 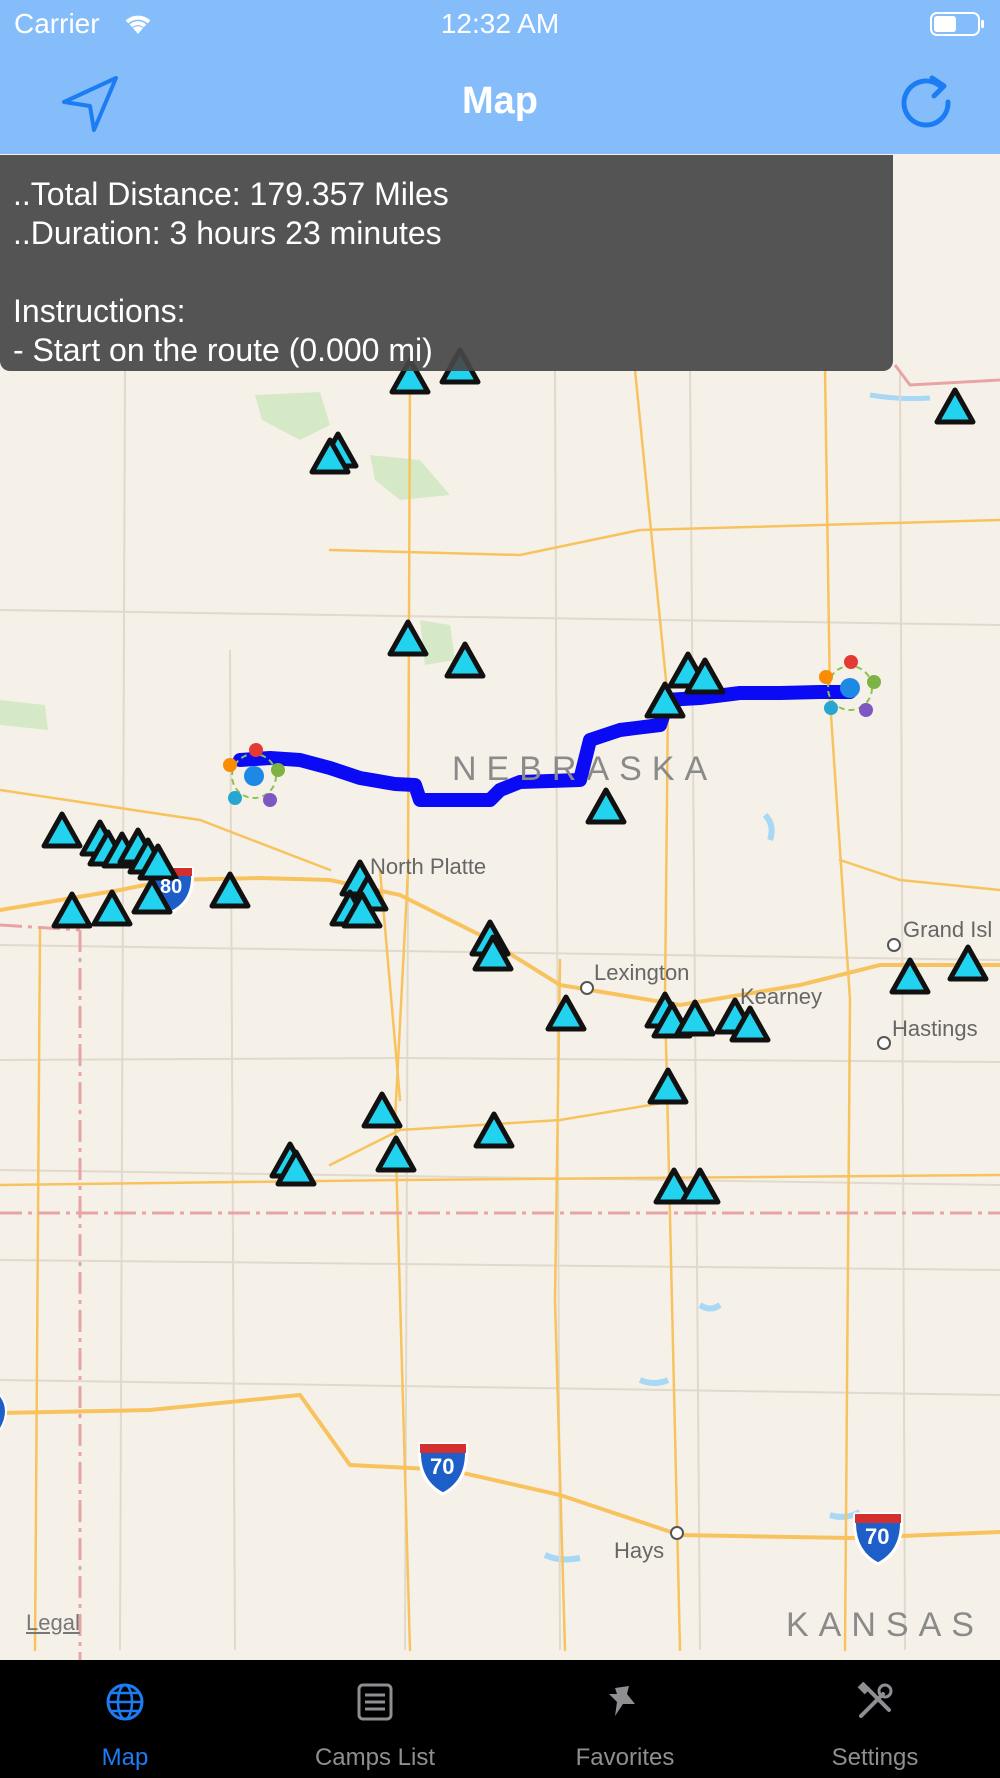 What do you see at coordinates (625, 1719) in the screenshot?
I see `tab-favorites: Favorites` at bounding box center [625, 1719].